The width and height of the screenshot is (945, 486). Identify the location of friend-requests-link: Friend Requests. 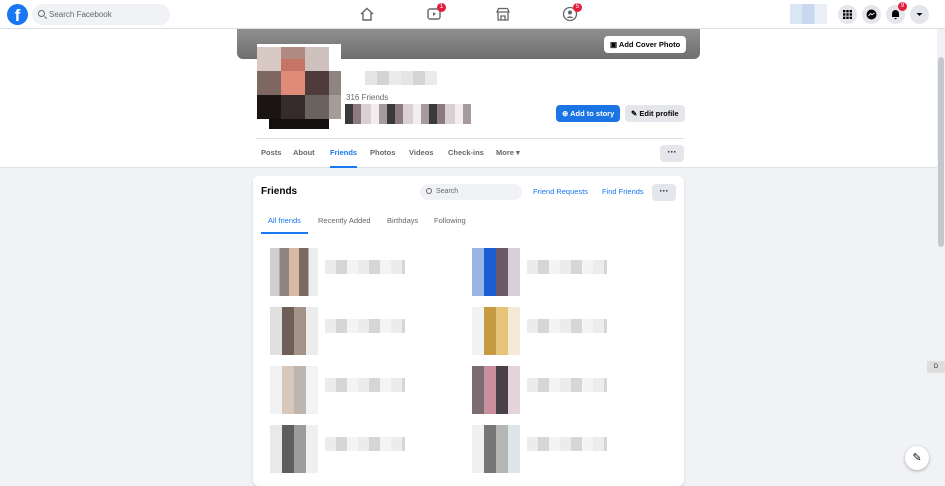
(560, 191).